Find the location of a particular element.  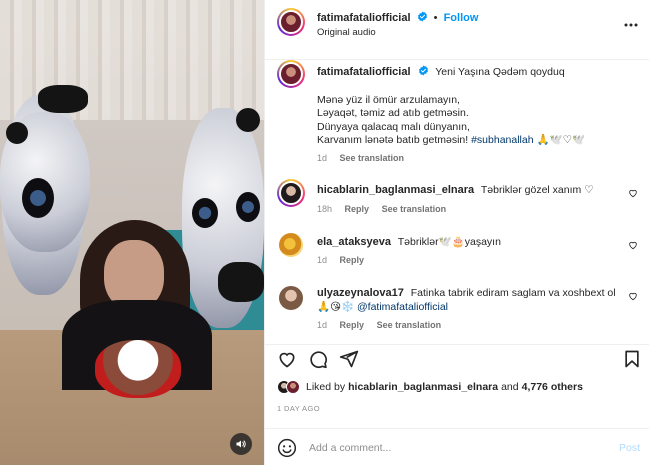

panda-bow is located at coordinates (63, 99).